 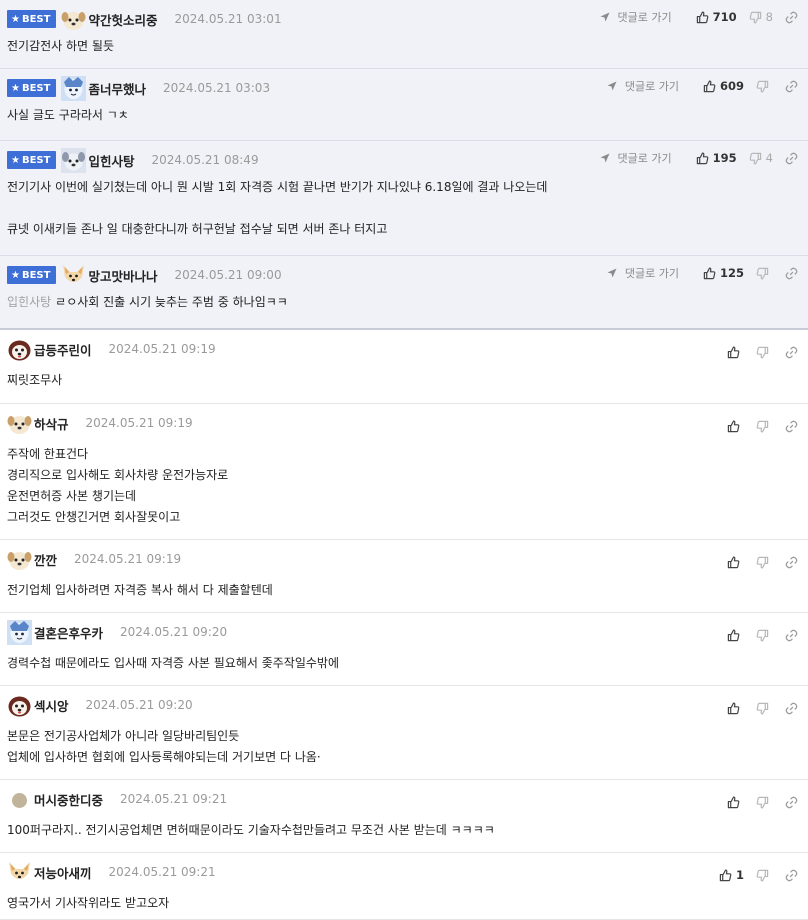 What do you see at coordinates (117, 517) in the screenshot?
I see `comment-line: 그러것도 안챙긴거면 회사잘못이고` at bounding box center [117, 517].